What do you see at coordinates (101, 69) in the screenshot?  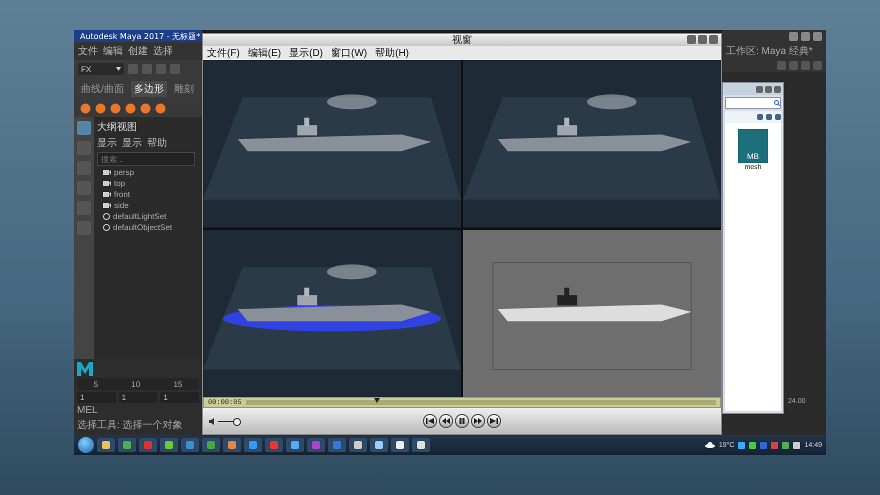 I see `shelf-dropdown: FX` at bounding box center [101, 69].